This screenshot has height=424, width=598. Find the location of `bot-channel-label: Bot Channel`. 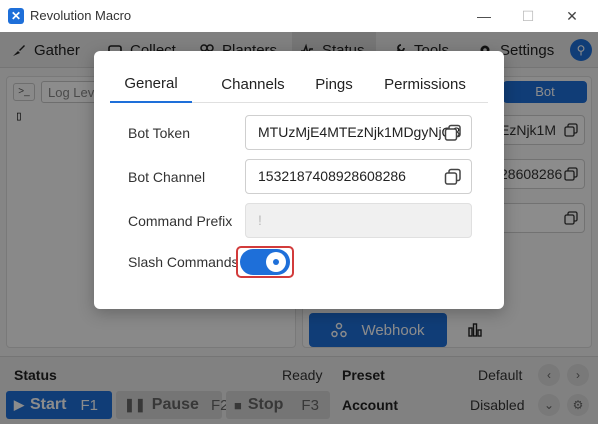

bot-channel-label: Bot Channel is located at coordinates (167, 177).